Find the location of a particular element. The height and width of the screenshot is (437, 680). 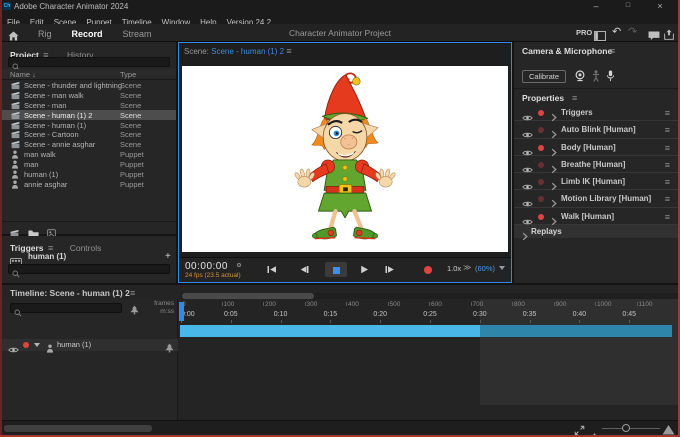

table-row: human (1) Puppet is located at coordinates (89, 174).